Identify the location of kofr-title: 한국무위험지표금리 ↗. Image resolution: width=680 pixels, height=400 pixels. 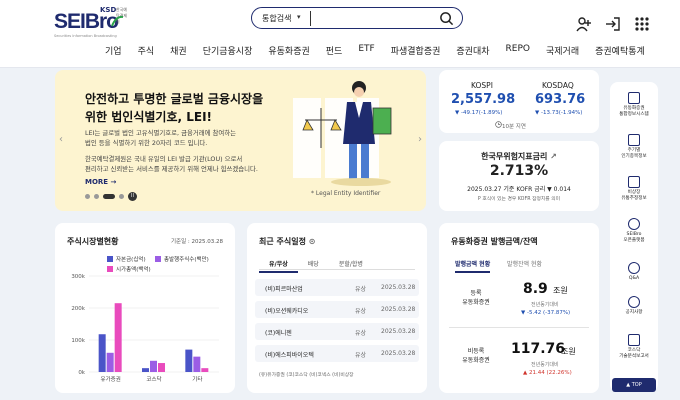
(519, 156).